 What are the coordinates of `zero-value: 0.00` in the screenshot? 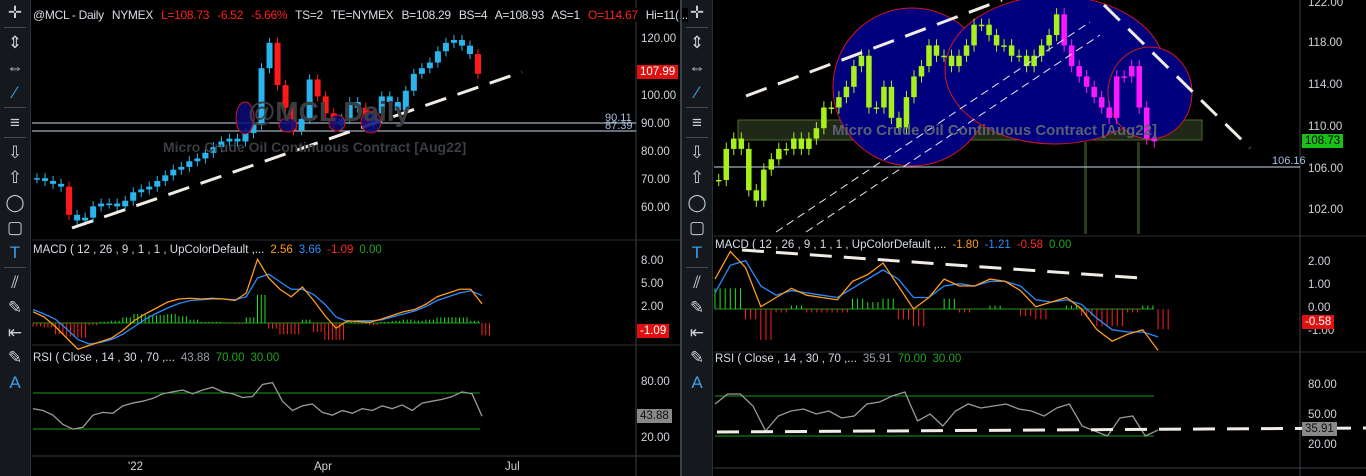 It's located at (1060, 245).